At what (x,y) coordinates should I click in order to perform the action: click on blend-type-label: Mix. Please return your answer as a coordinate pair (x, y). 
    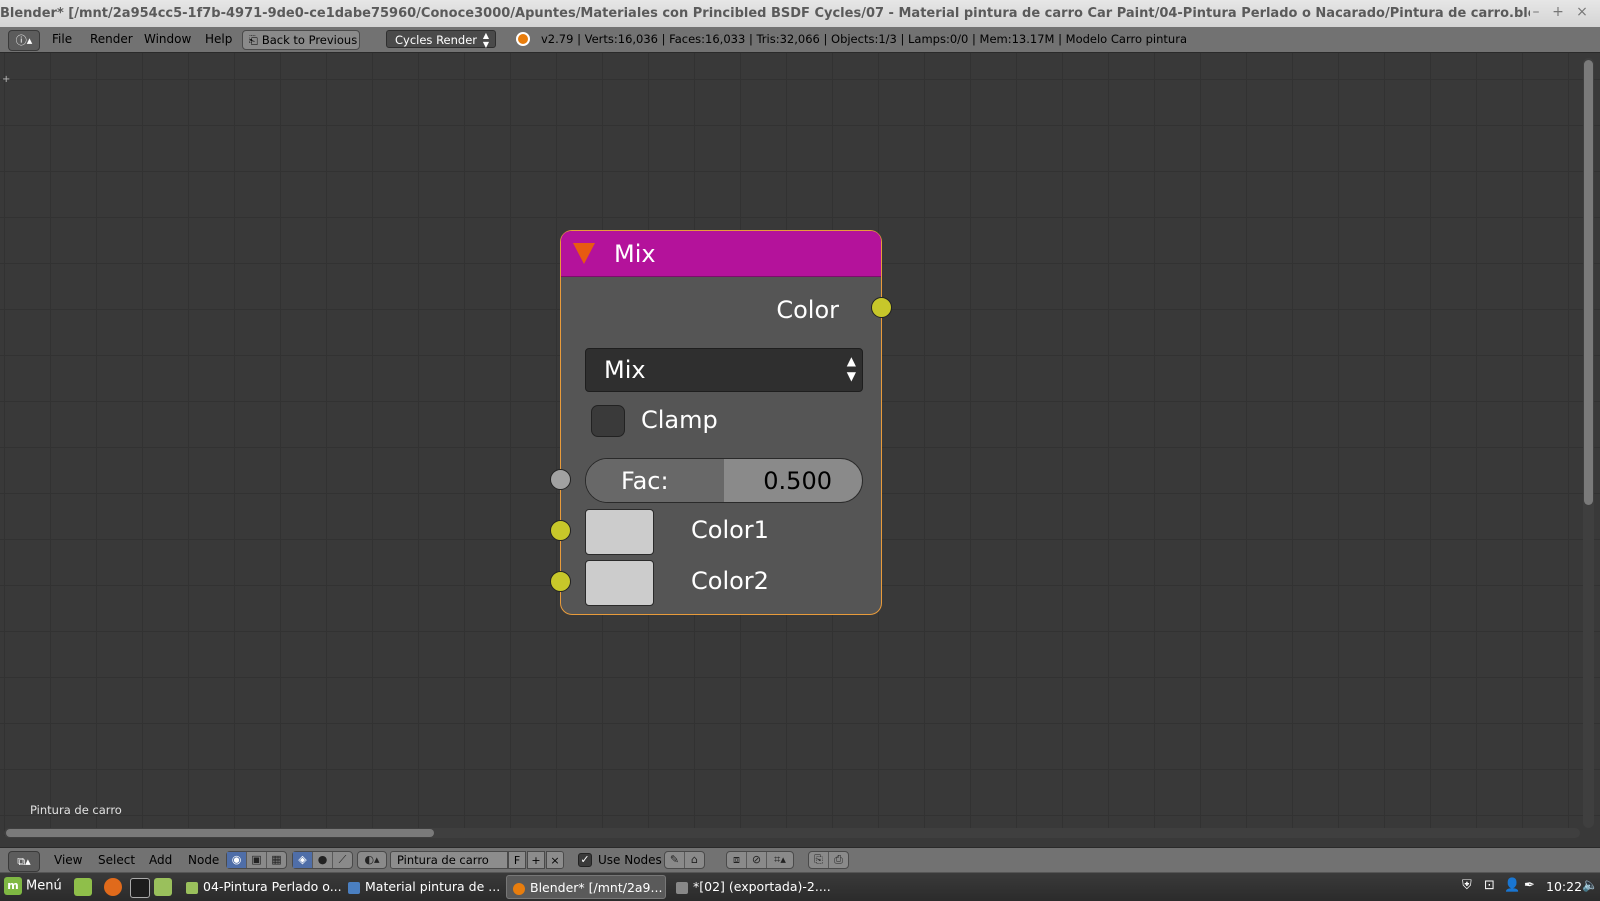
    Looking at the image, I should click on (625, 370).